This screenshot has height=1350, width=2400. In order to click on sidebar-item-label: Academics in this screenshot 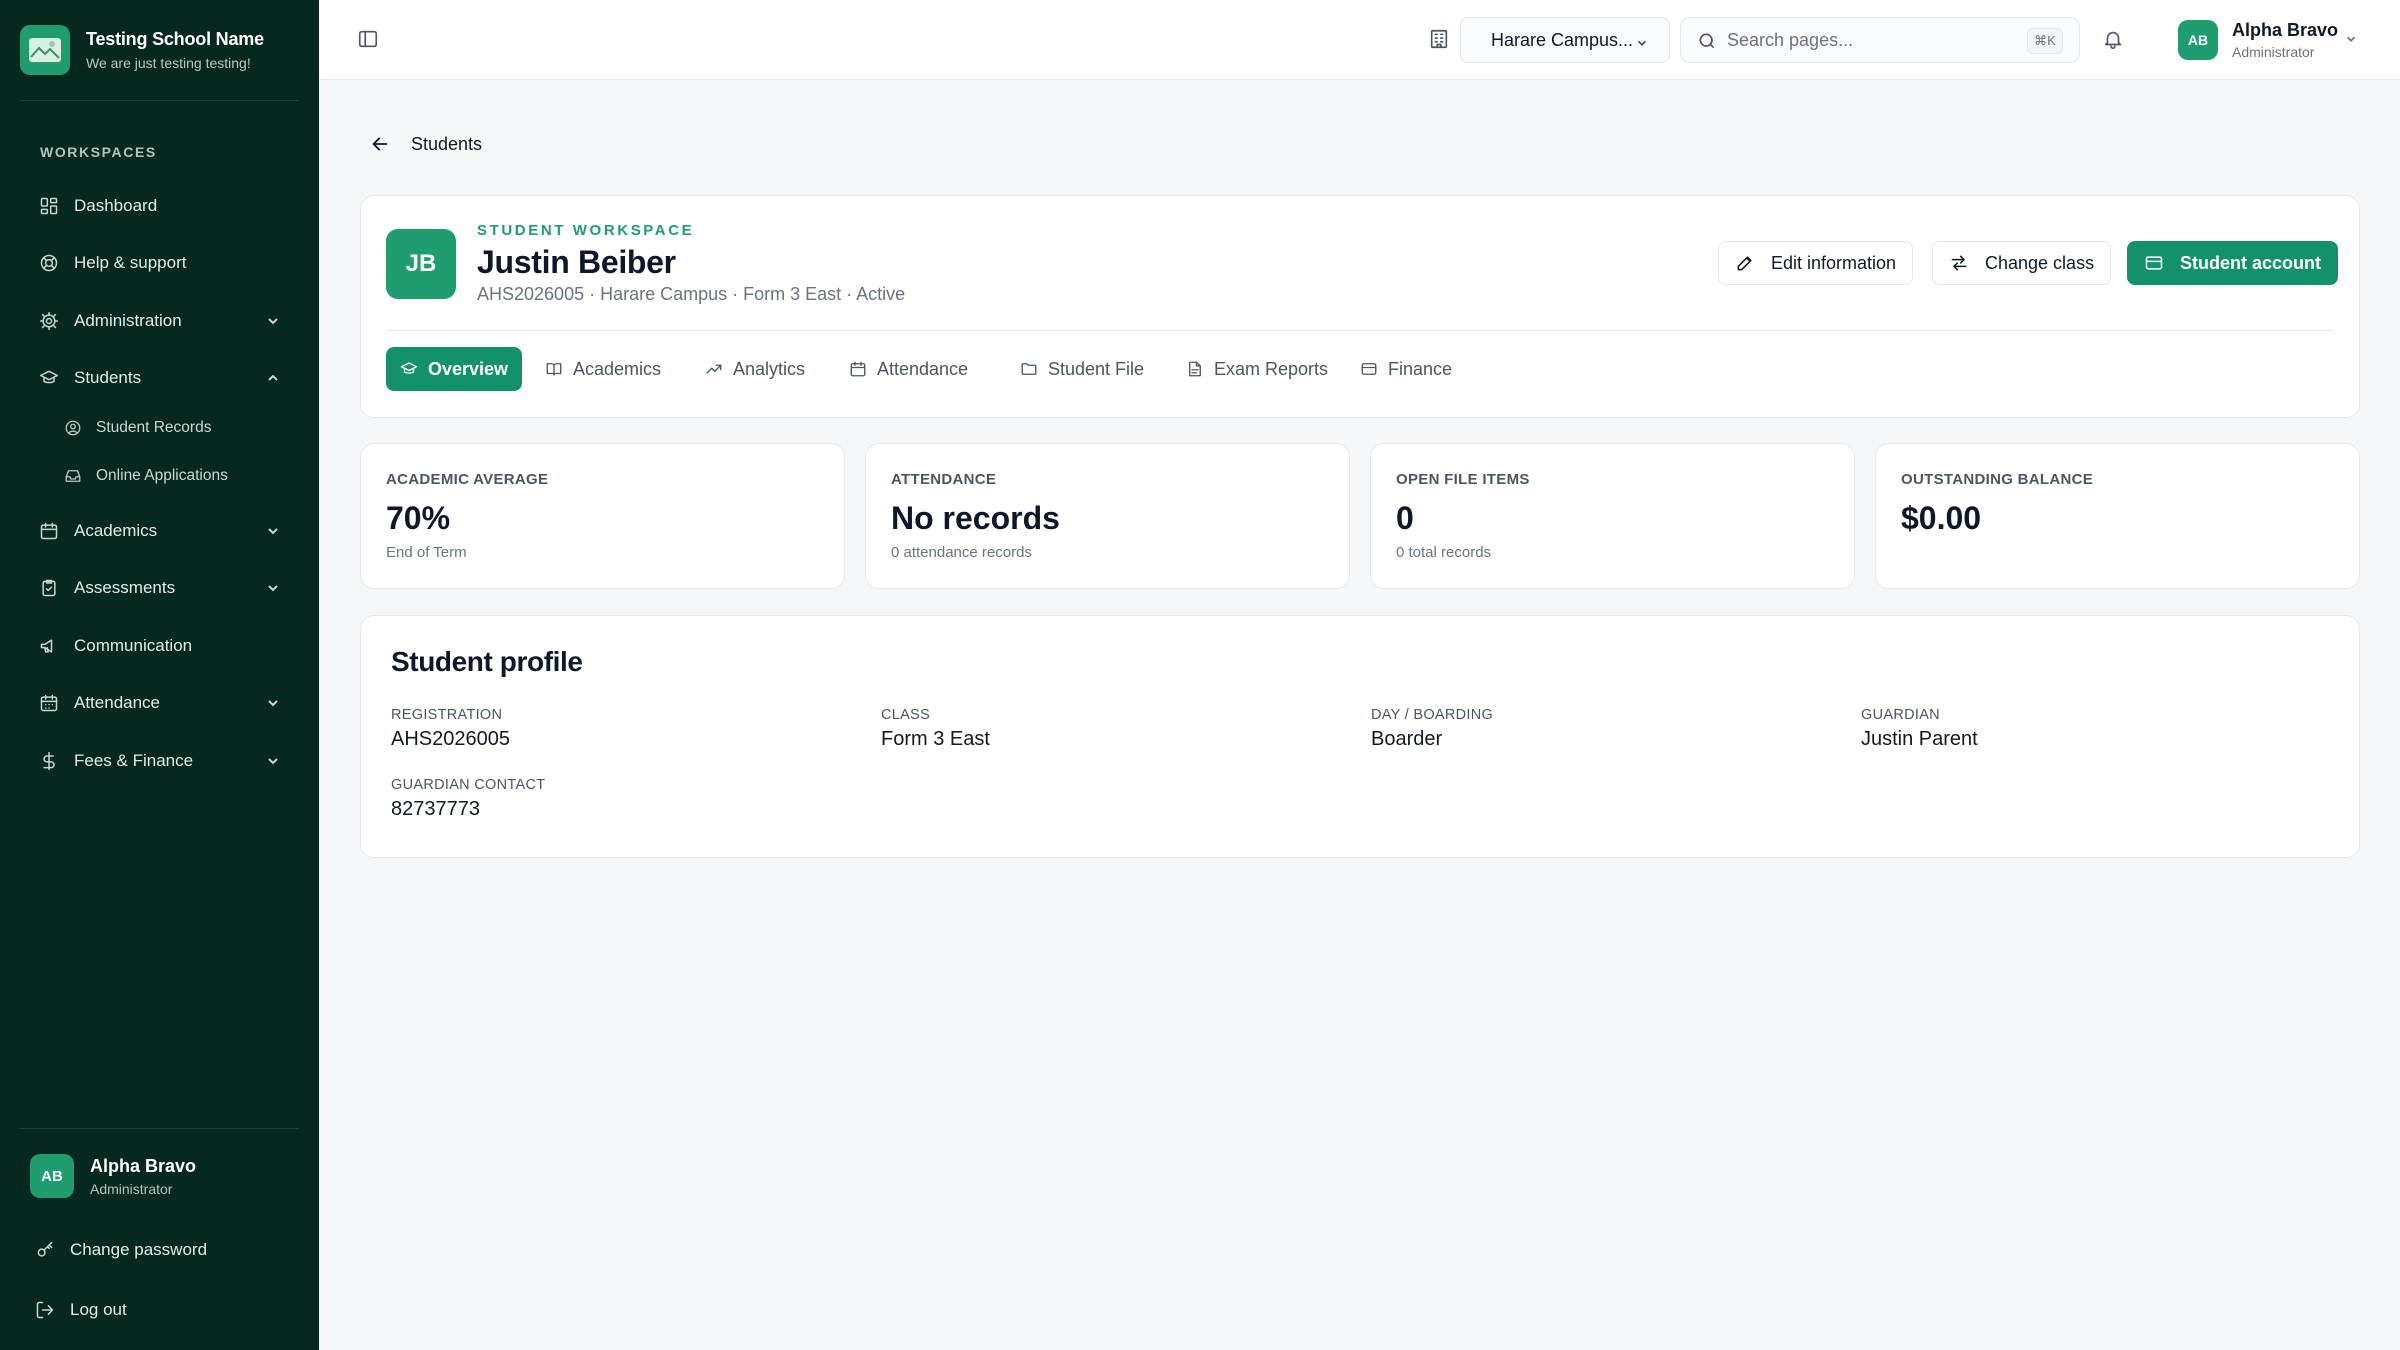, I will do `click(116, 530)`.